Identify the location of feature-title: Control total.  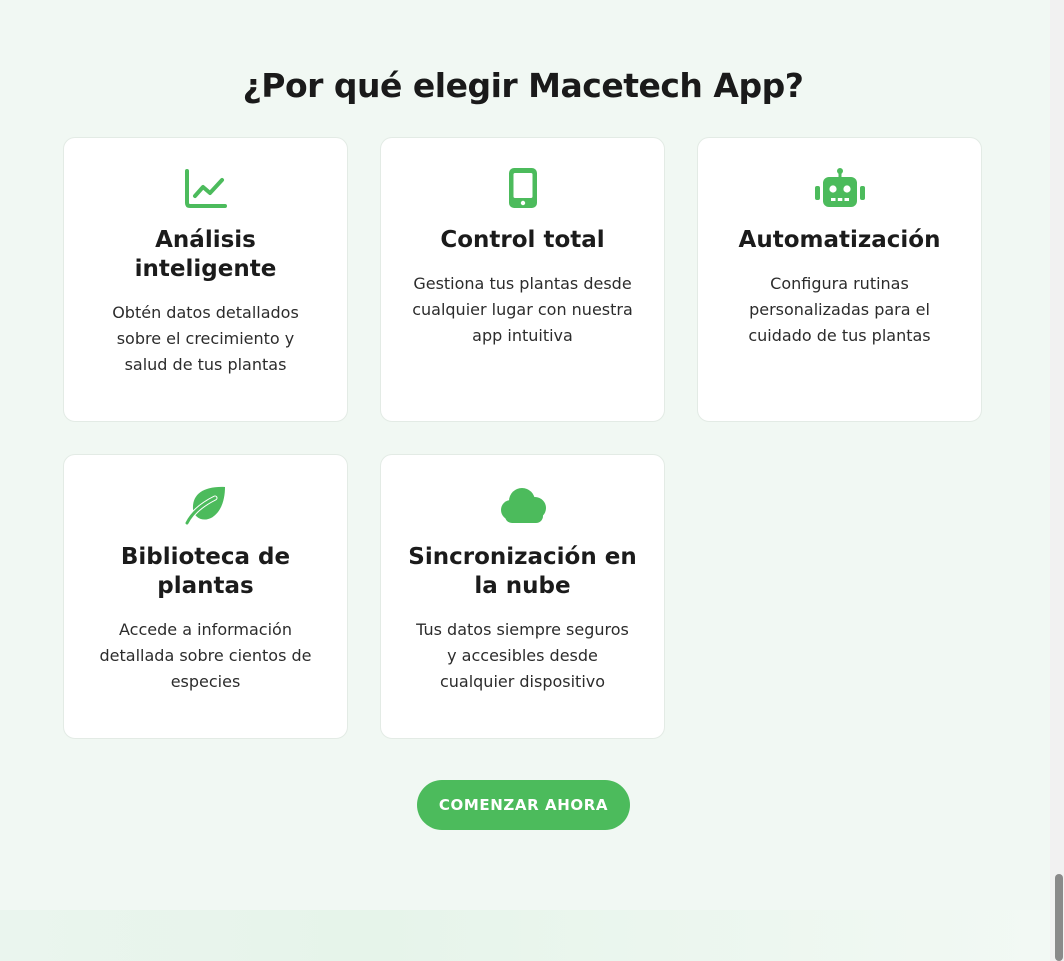
(522, 240).